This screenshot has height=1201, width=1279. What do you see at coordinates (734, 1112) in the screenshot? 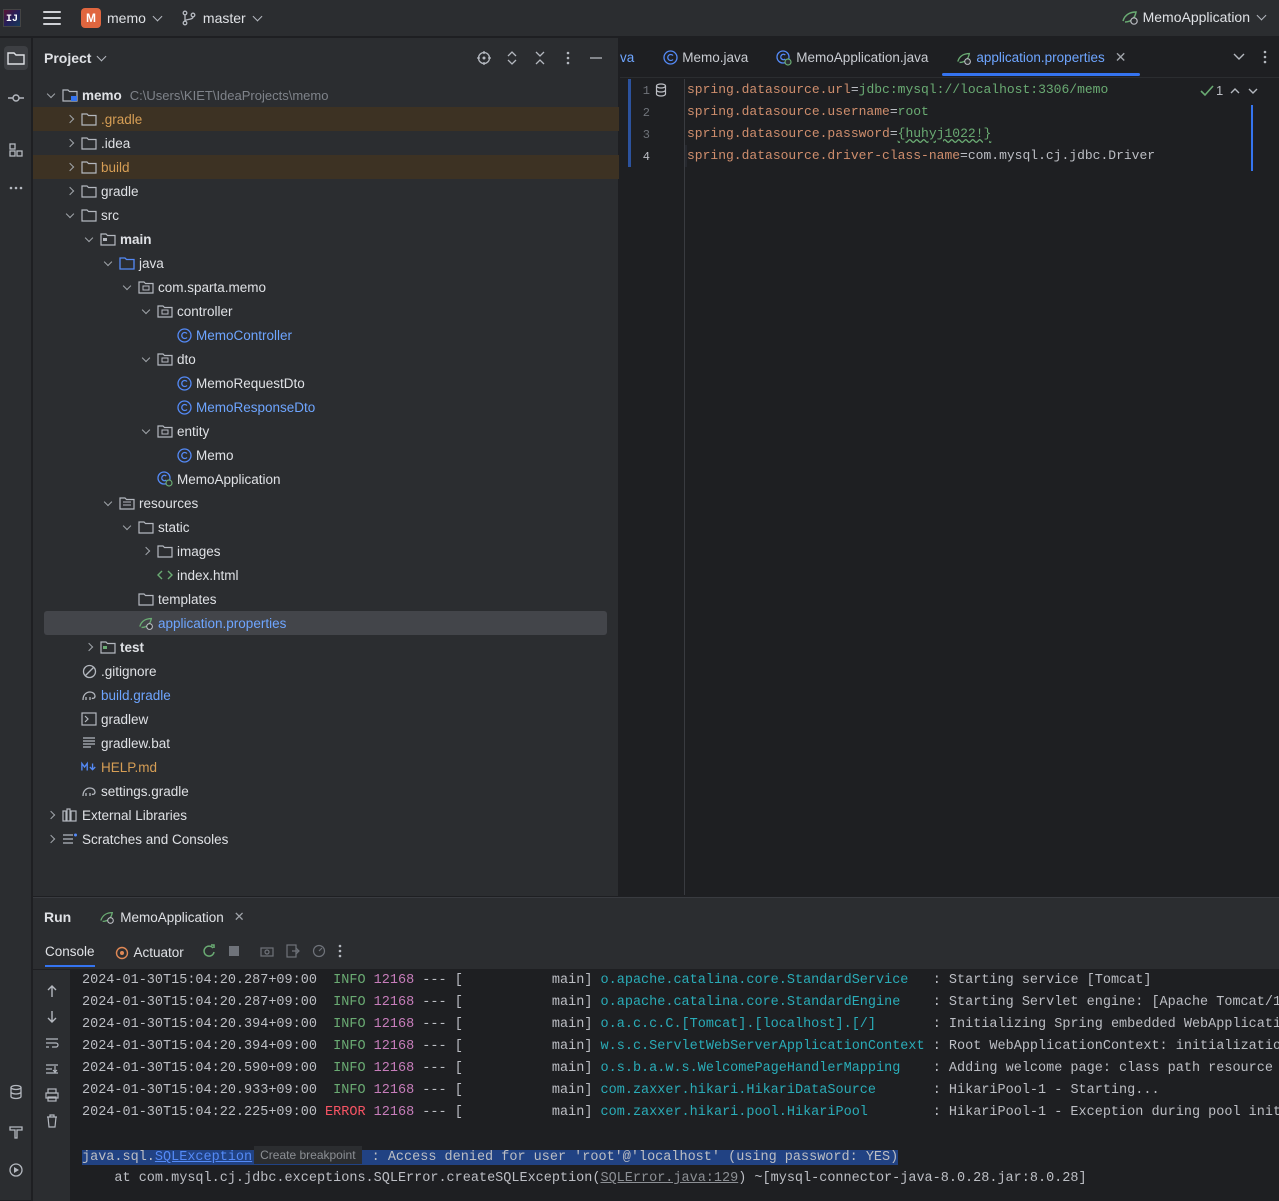
I see `log-logger: com.zaxxer.hikari.pool.HikariPool` at bounding box center [734, 1112].